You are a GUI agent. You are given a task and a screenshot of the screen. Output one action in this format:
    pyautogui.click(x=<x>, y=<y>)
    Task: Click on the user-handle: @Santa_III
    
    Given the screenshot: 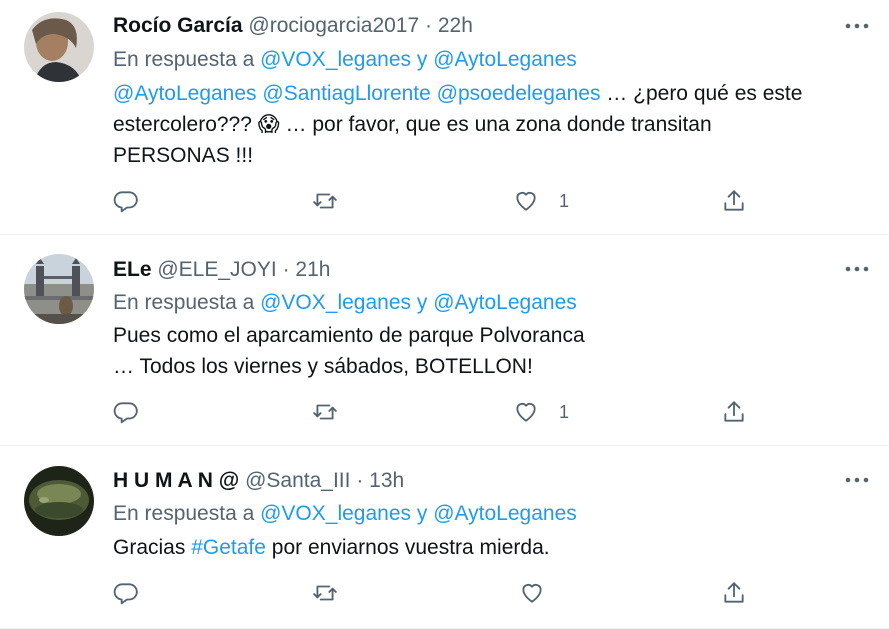 What is the action you would take?
    pyautogui.click(x=297, y=480)
    